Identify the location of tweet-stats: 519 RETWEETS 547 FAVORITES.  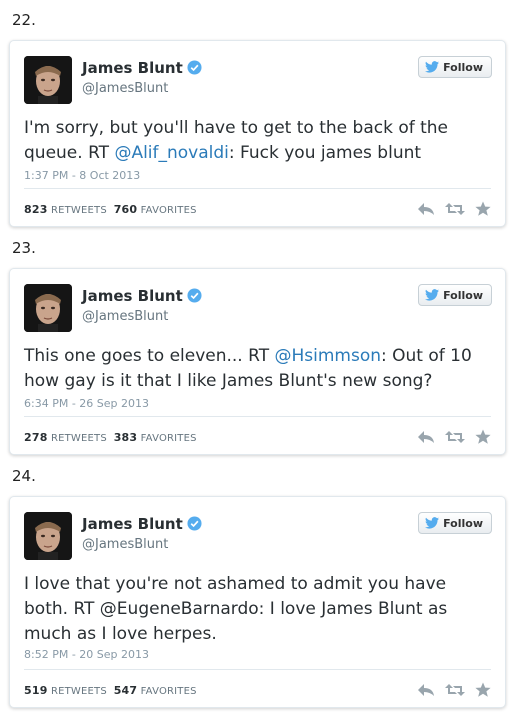
(110, 690).